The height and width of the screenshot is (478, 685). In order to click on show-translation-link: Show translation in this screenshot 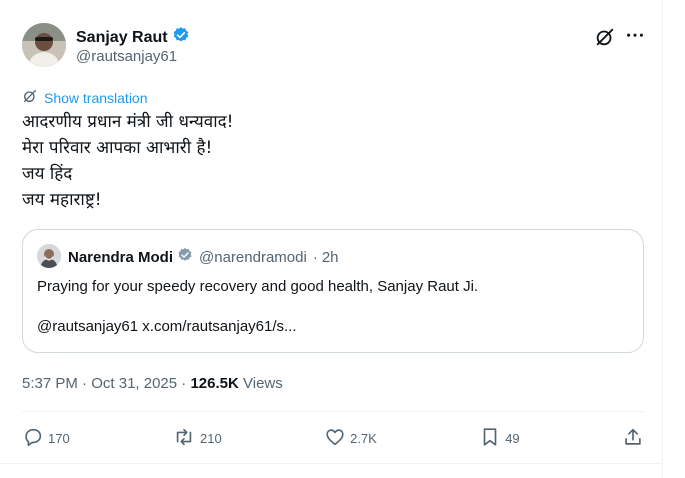, I will do `click(85, 97)`.